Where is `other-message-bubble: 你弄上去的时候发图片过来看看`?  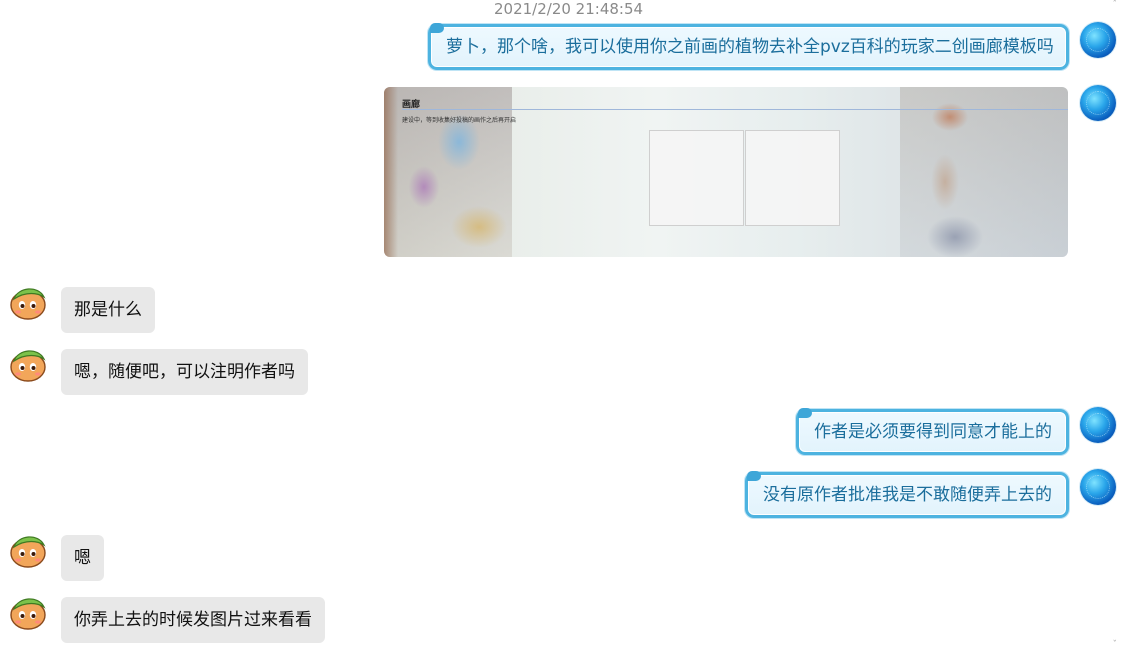 other-message-bubble: 你弄上去的时候发图片过来看看 is located at coordinates (193, 620).